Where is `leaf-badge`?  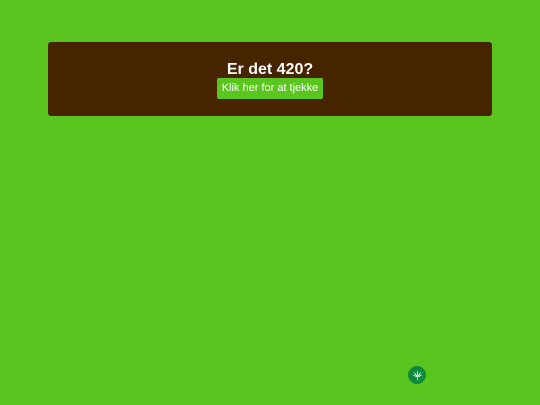 leaf-badge is located at coordinates (417, 375).